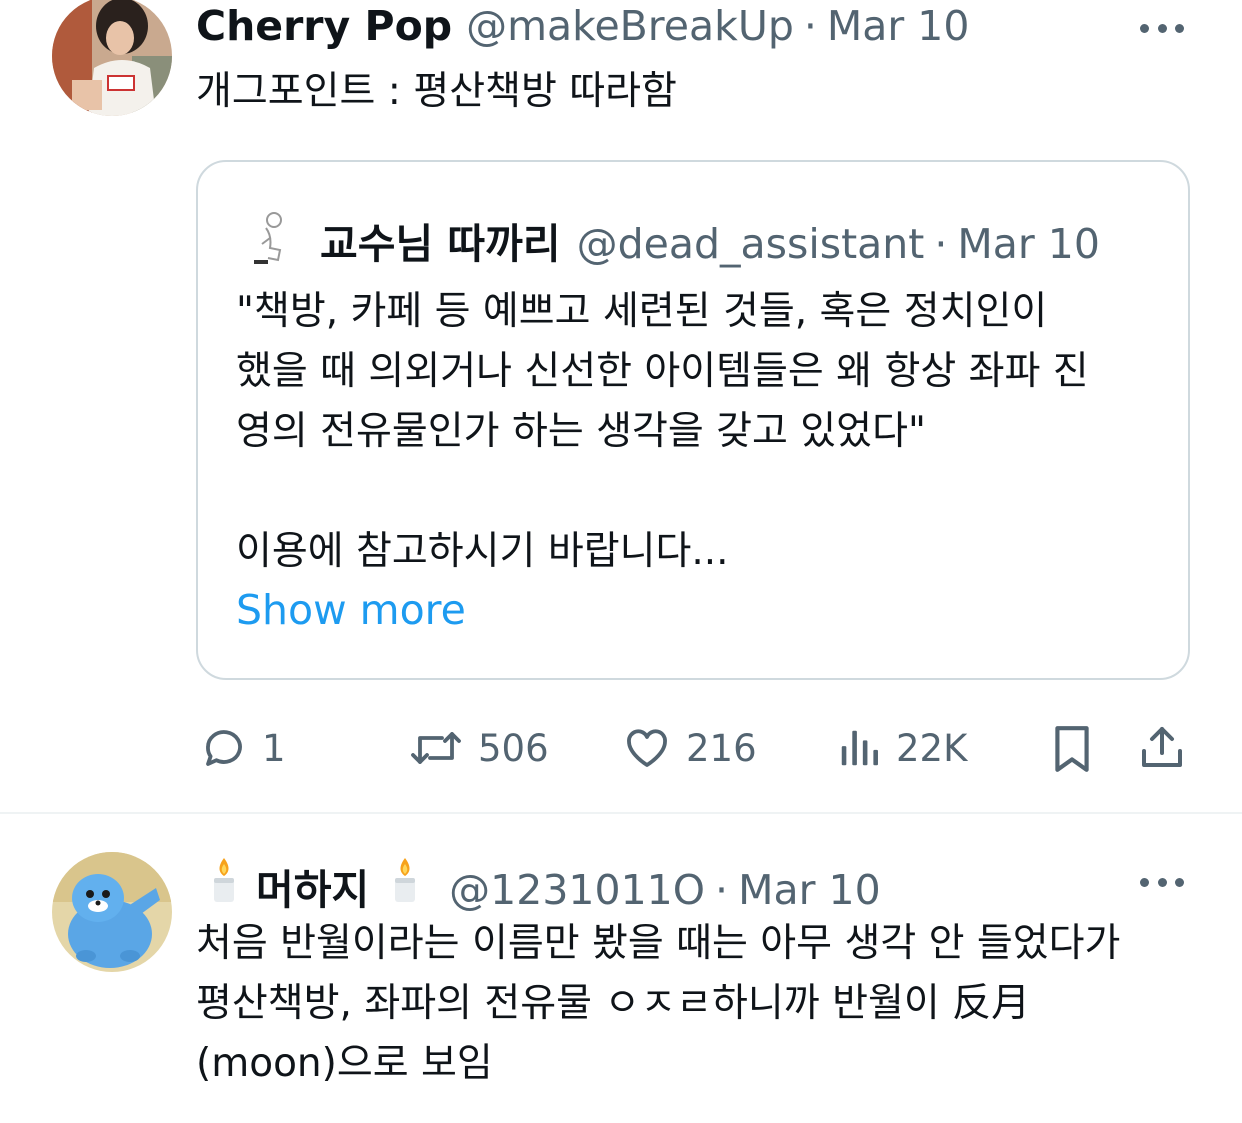 This screenshot has width=1242, height=1123. Describe the element at coordinates (658, 943) in the screenshot. I see `tweet-line: 처음 반월이라는 이름만 봤을 때는 아무 생각 안 들었다가` at that location.